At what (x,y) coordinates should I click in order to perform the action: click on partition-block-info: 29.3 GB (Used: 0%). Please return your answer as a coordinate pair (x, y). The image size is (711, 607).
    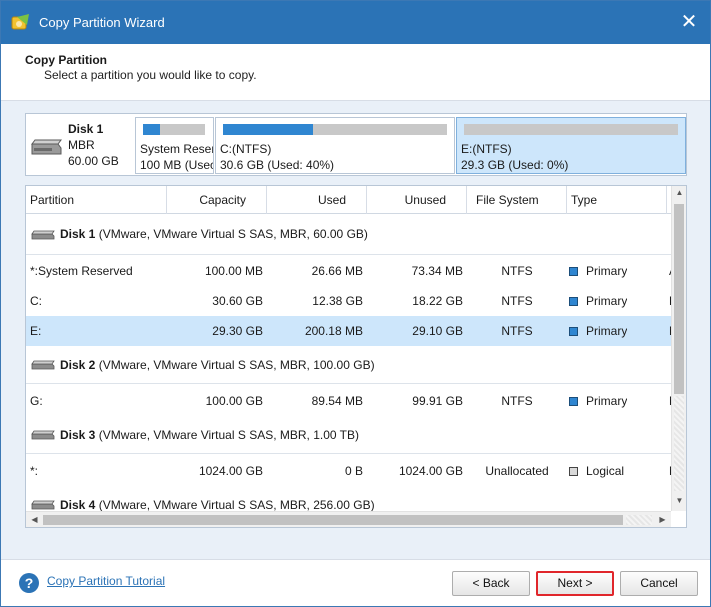
    Looking at the image, I should click on (515, 165).